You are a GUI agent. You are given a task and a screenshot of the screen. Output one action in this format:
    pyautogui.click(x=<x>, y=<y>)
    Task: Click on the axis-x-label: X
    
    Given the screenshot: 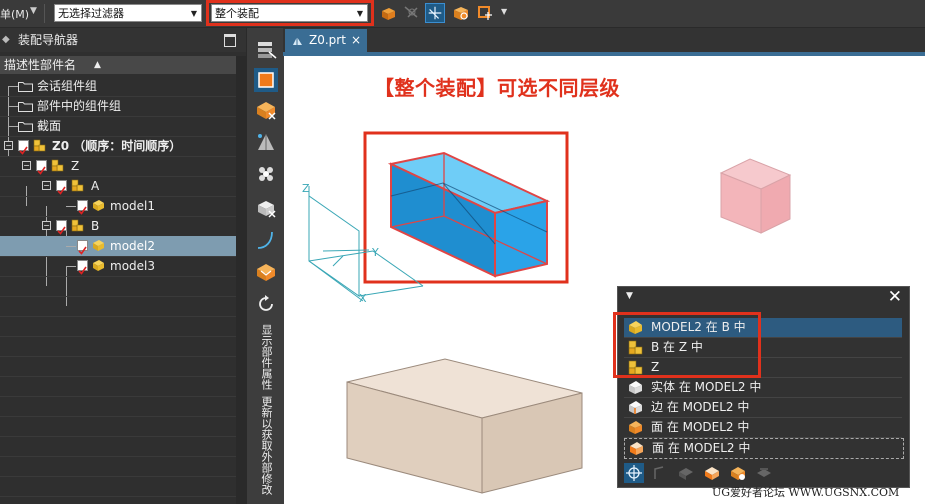 What is the action you would take?
    pyautogui.click(x=363, y=298)
    